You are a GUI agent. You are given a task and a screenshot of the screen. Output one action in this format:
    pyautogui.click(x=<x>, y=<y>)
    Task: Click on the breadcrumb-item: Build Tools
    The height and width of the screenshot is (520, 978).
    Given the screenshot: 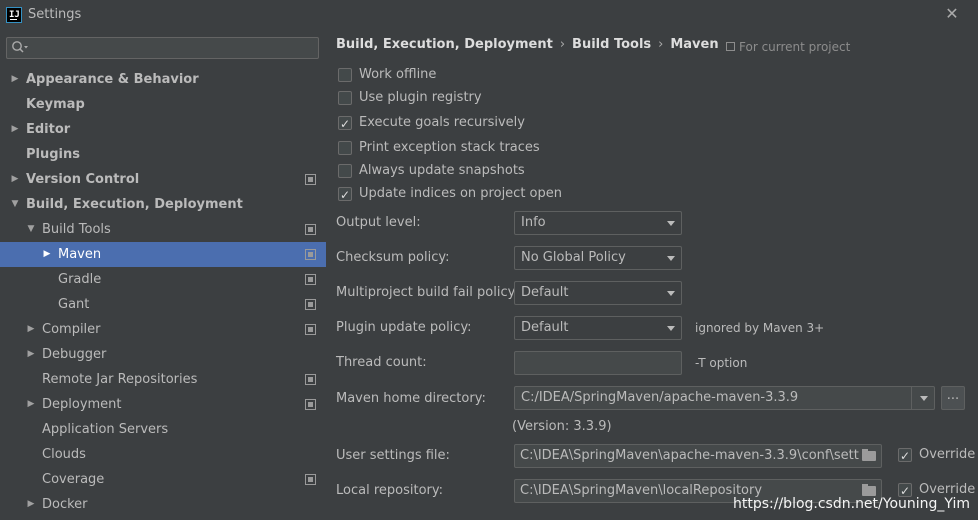 What is the action you would take?
    pyautogui.click(x=611, y=44)
    